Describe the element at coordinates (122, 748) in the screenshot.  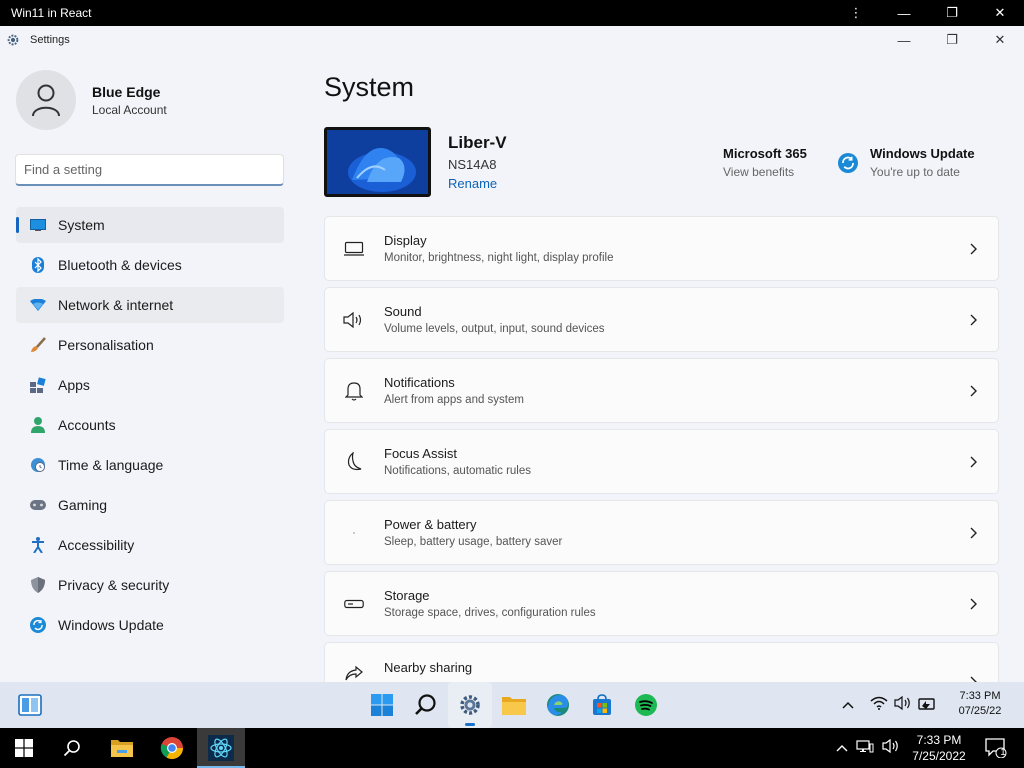
I see `host-file-explorer-icon` at that location.